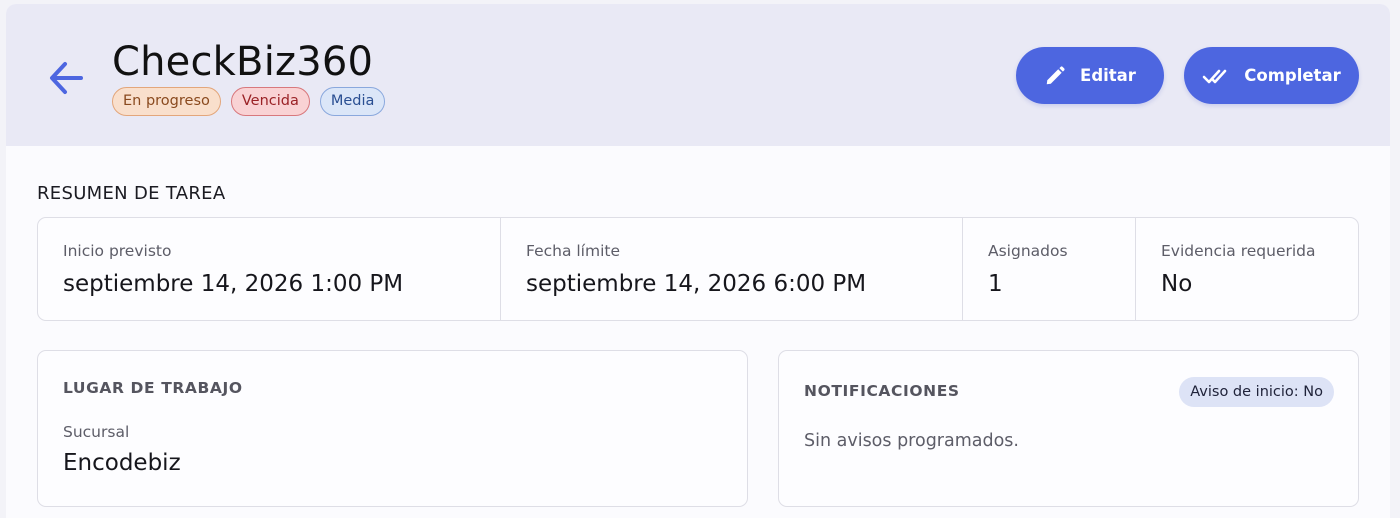  What do you see at coordinates (1177, 284) in the screenshot?
I see `evidence-value: No` at bounding box center [1177, 284].